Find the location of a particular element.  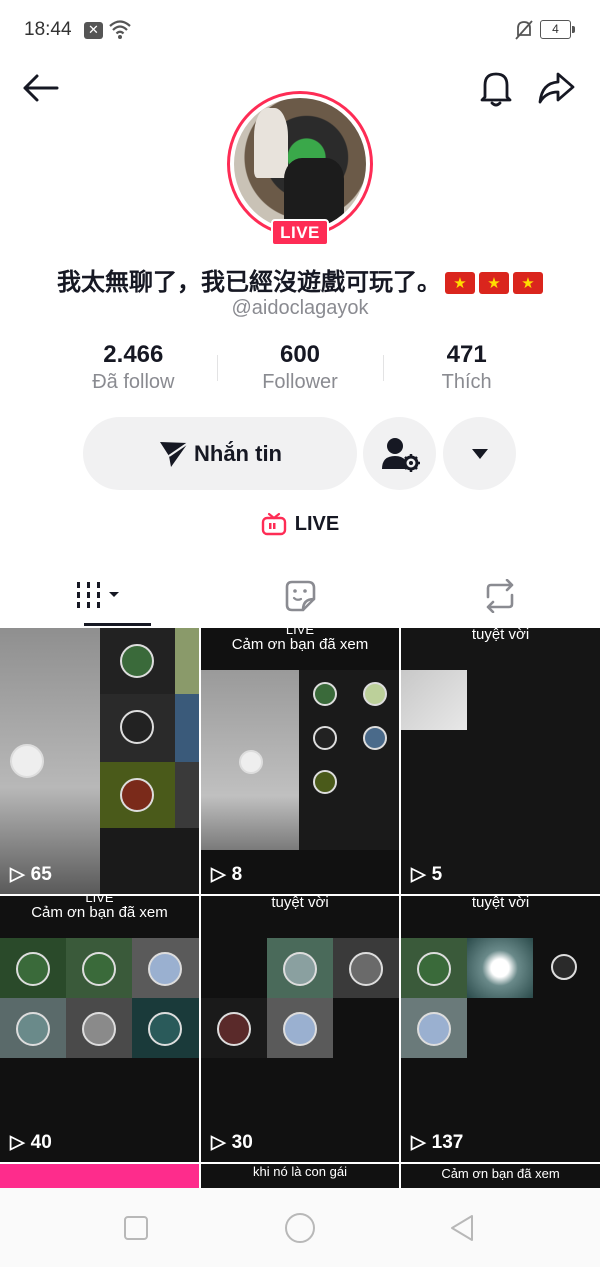

message-button-label: Nhắn tin is located at coordinates (238, 453).